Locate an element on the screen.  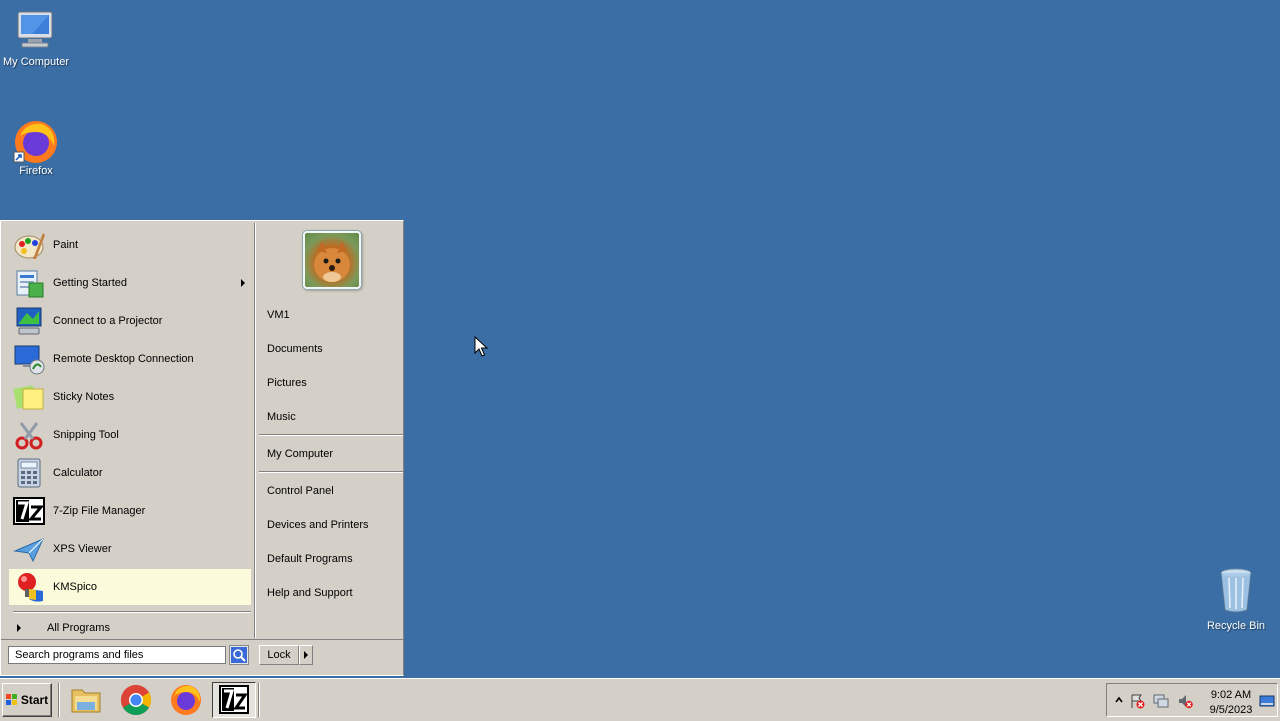
snipping-tool-icon is located at coordinates (29, 435).